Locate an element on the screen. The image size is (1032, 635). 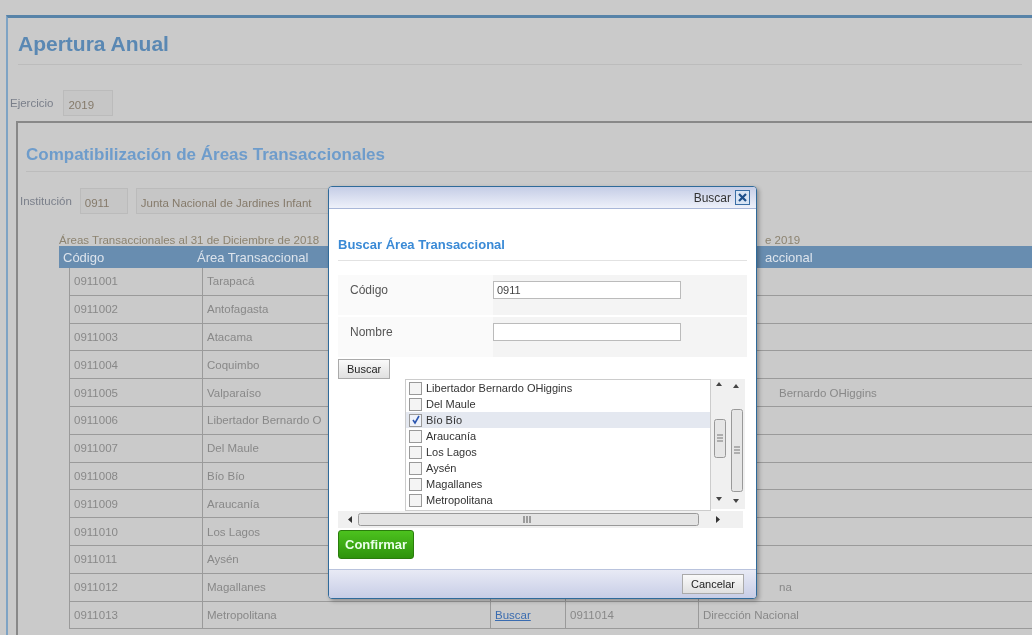
input-field: 0911 is located at coordinates (587, 290).